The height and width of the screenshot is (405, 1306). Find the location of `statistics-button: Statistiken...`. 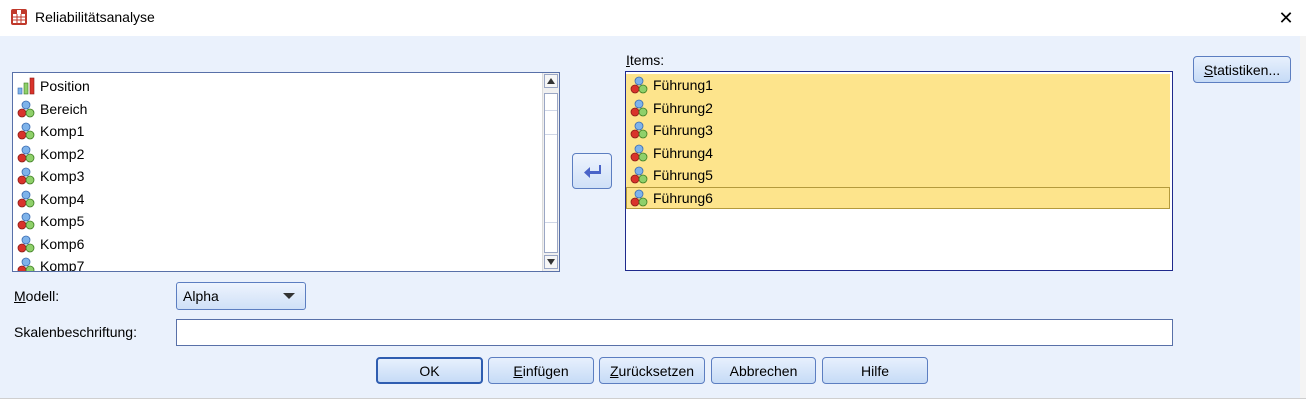

statistics-button: Statistiken... is located at coordinates (1242, 69).